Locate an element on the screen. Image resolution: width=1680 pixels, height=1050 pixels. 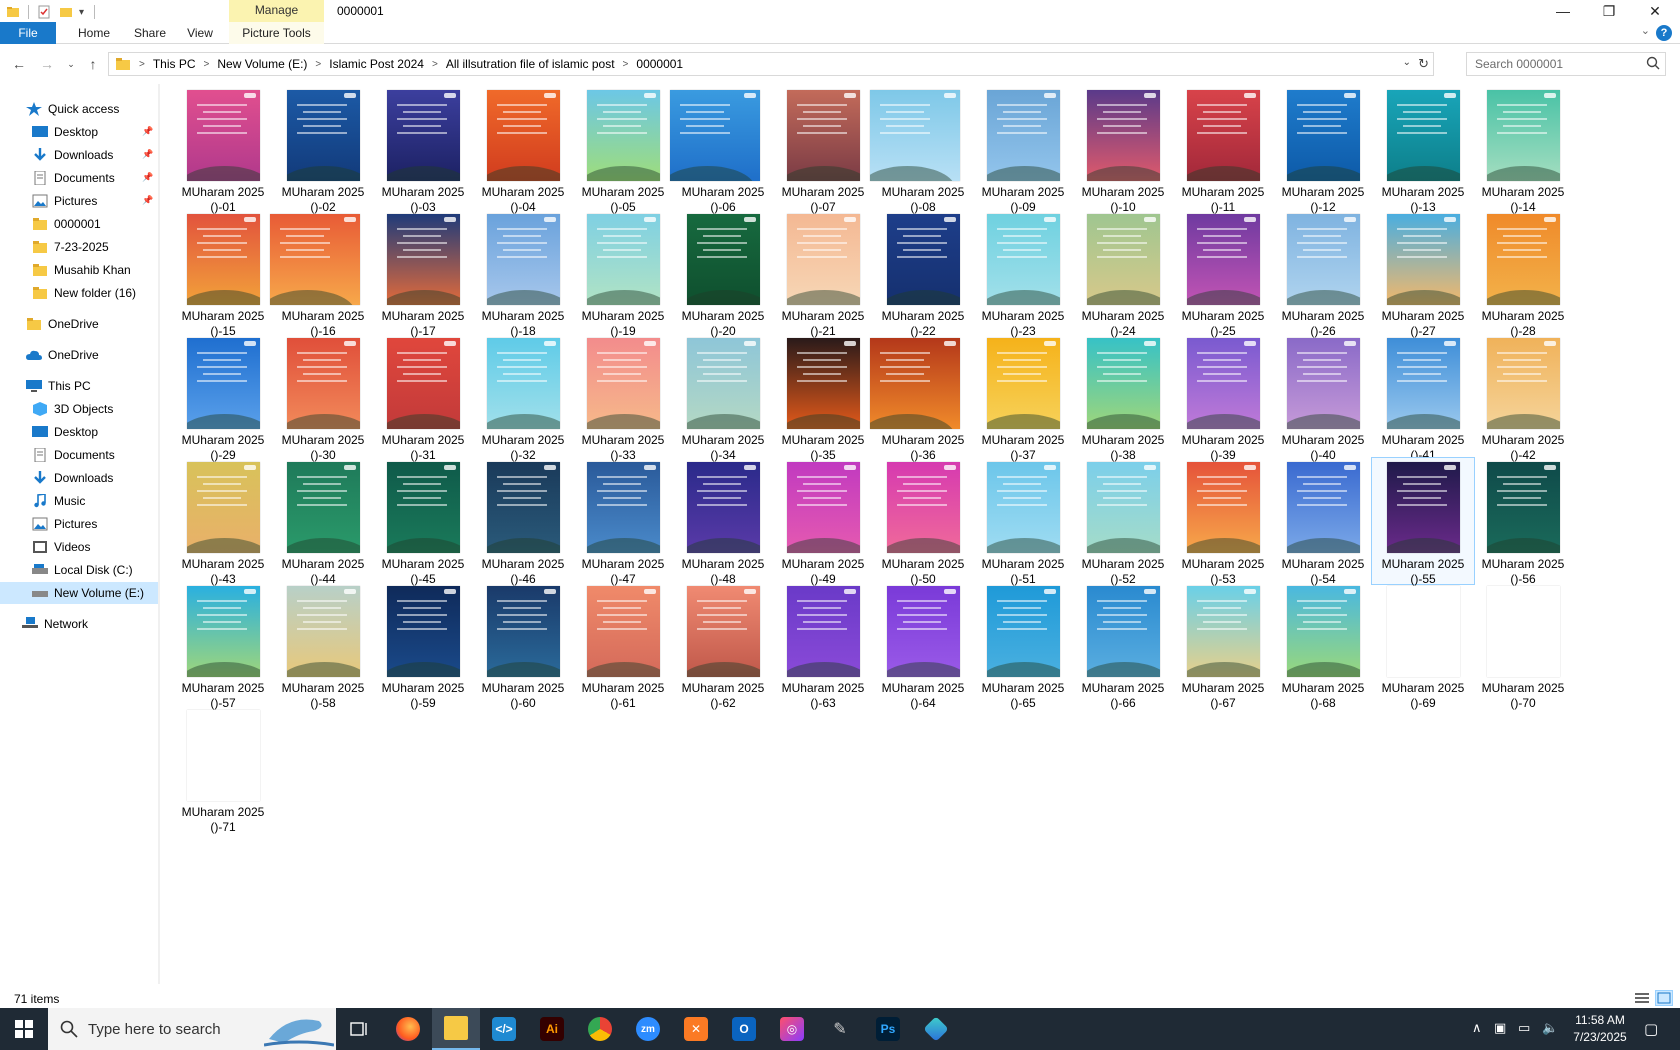
file-item: MUharam 2025 ()-56 is located at coordinates (1523, 522).